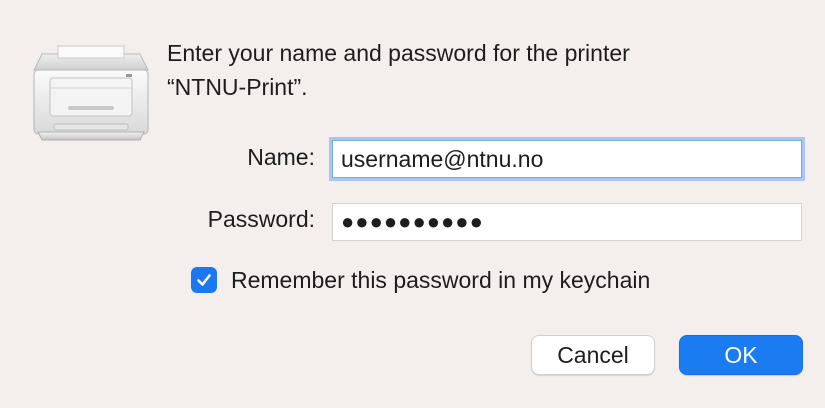 The height and width of the screenshot is (408, 825). What do you see at coordinates (593, 355) in the screenshot?
I see `cancel-button: Cancel` at bounding box center [593, 355].